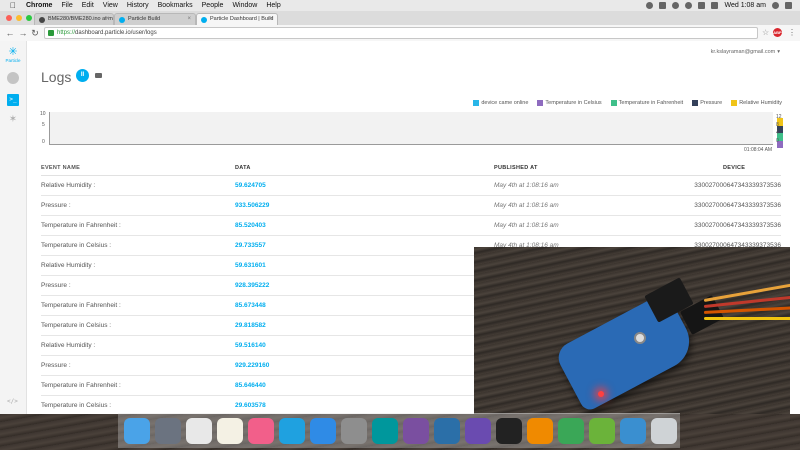 The height and width of the screenshot is (450, 800). What do you see at coordinates (765, 32) in the screenshot?
I see `bookmark-star-icon: ☆` at bounding box center [765, 32].